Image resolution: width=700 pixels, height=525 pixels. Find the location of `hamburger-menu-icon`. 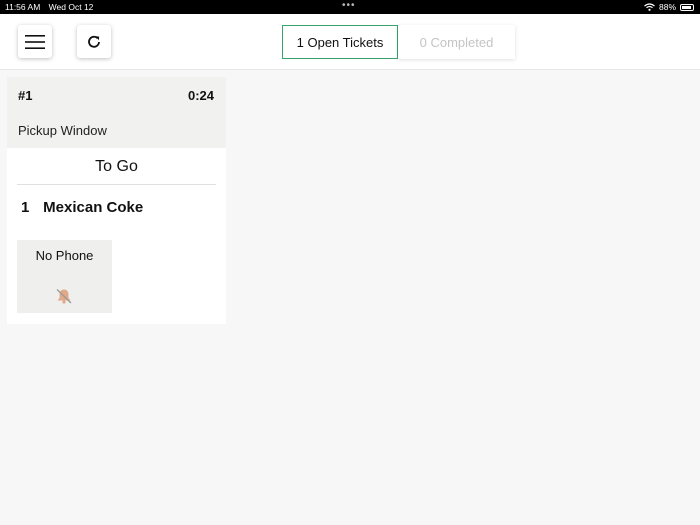

hamburger-menu-icon is located at coordinates (35, 41).